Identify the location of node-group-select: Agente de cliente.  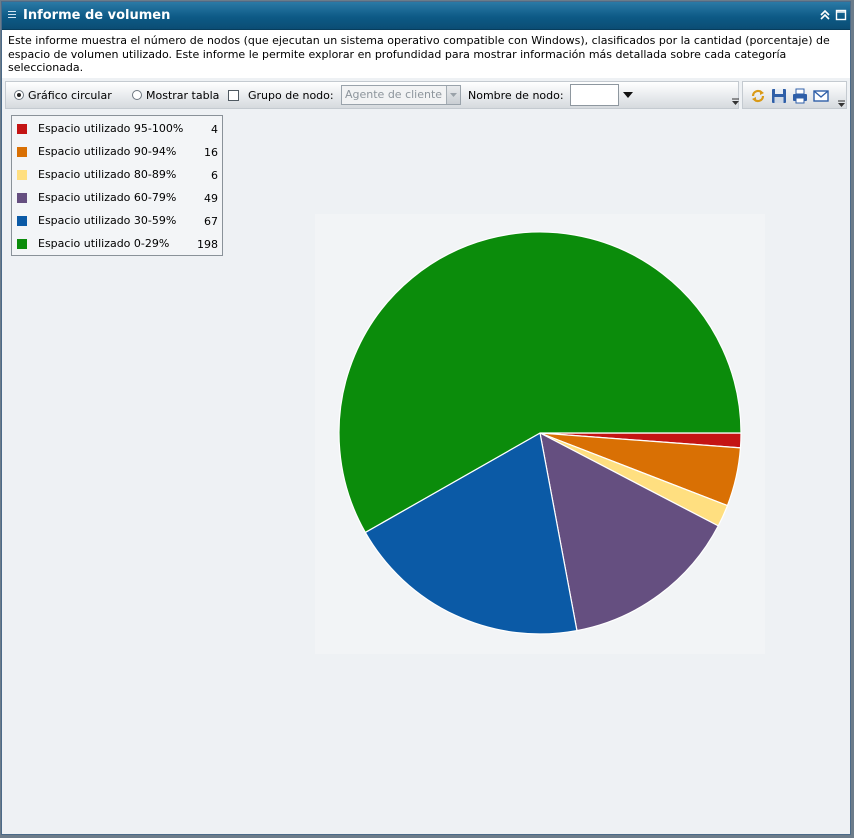
(401, 95).